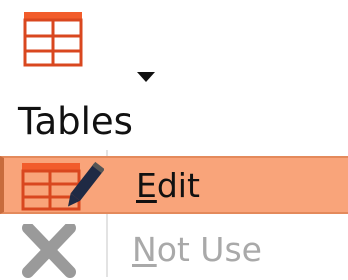  What do you see at coordinates (146, 185) in the screenshot?
I see `edit-mnemonic: E` at bounding box center [146, 185].